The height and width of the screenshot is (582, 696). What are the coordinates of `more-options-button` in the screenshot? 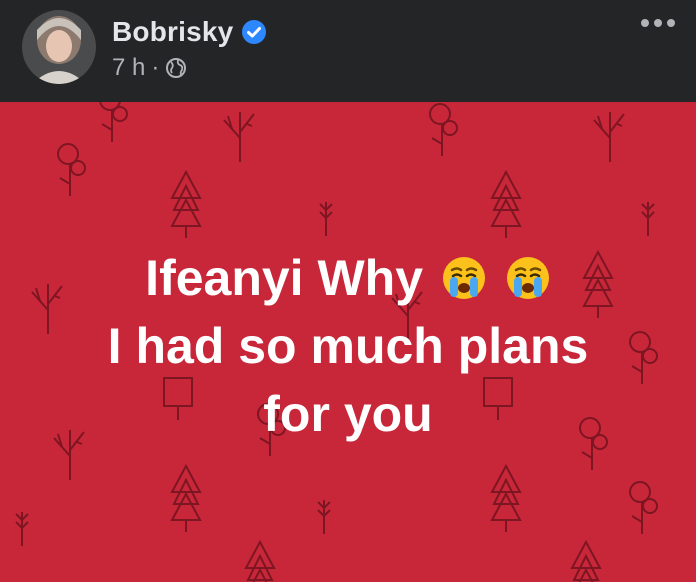 It's located at (658, 23).